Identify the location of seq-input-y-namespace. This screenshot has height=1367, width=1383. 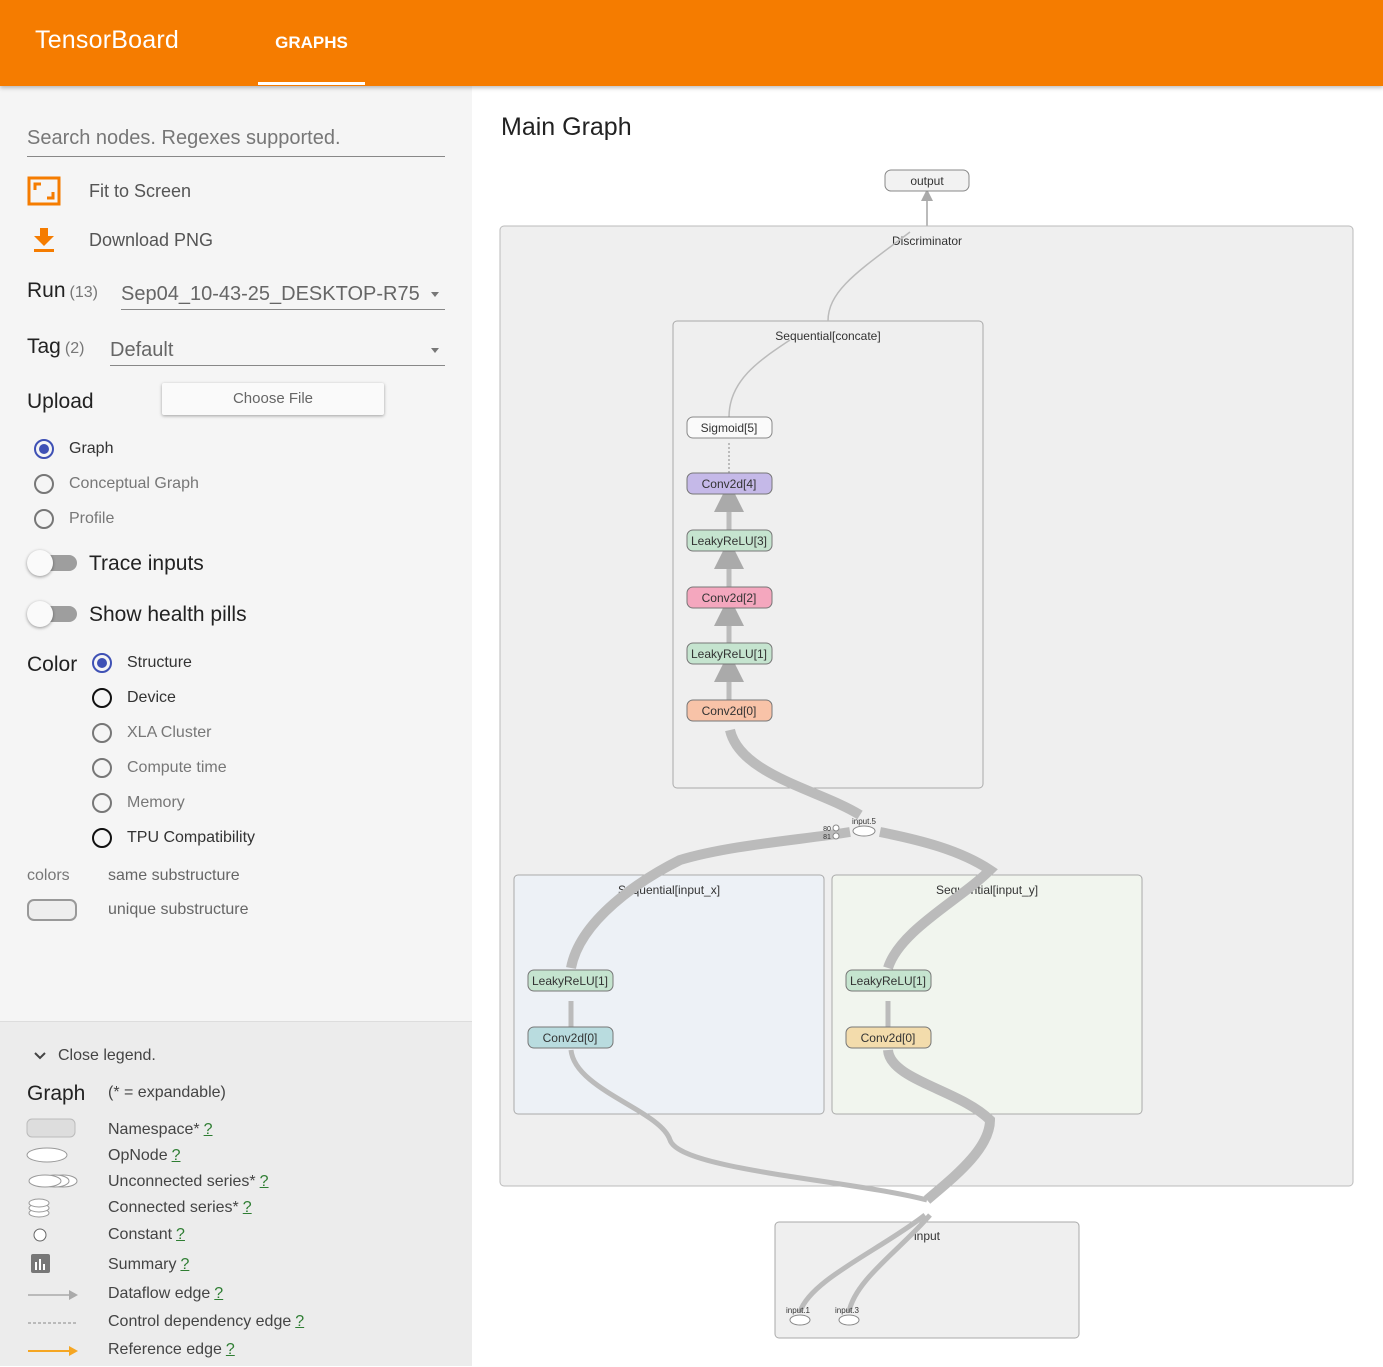
(987, 994).